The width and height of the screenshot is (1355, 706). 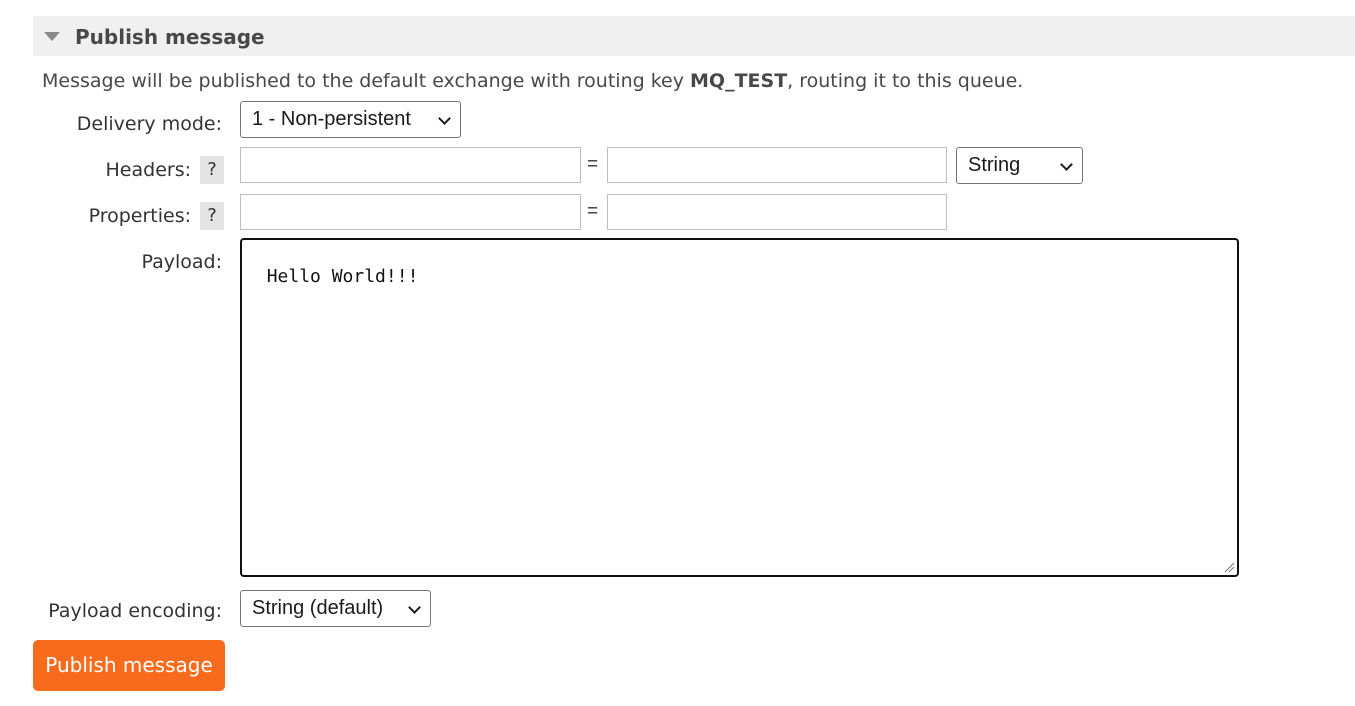 What do you see at coordinates (212, 216) in the screenshot?
I see `properties-help-icon: ?` at bounding box center [212, 216].